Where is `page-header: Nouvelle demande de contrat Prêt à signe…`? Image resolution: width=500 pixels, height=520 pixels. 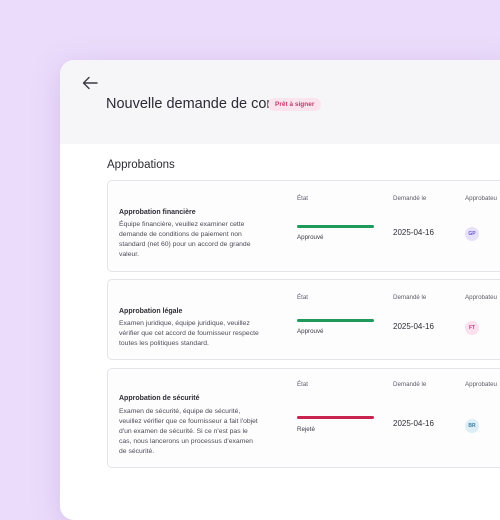 page-header: Nouvelle demande de contrat Prêt à signe… is located at coordinates (280, 102).